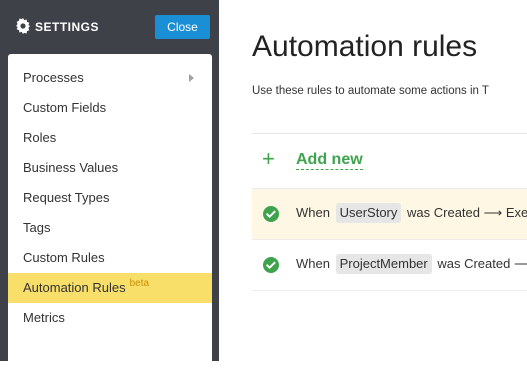 This screenshot has width=527, height=374. What do you see at coordinates (383, 264) in the screenshot?
I see `entity-chip: ProjectMember` at bounding box center [383, 264].